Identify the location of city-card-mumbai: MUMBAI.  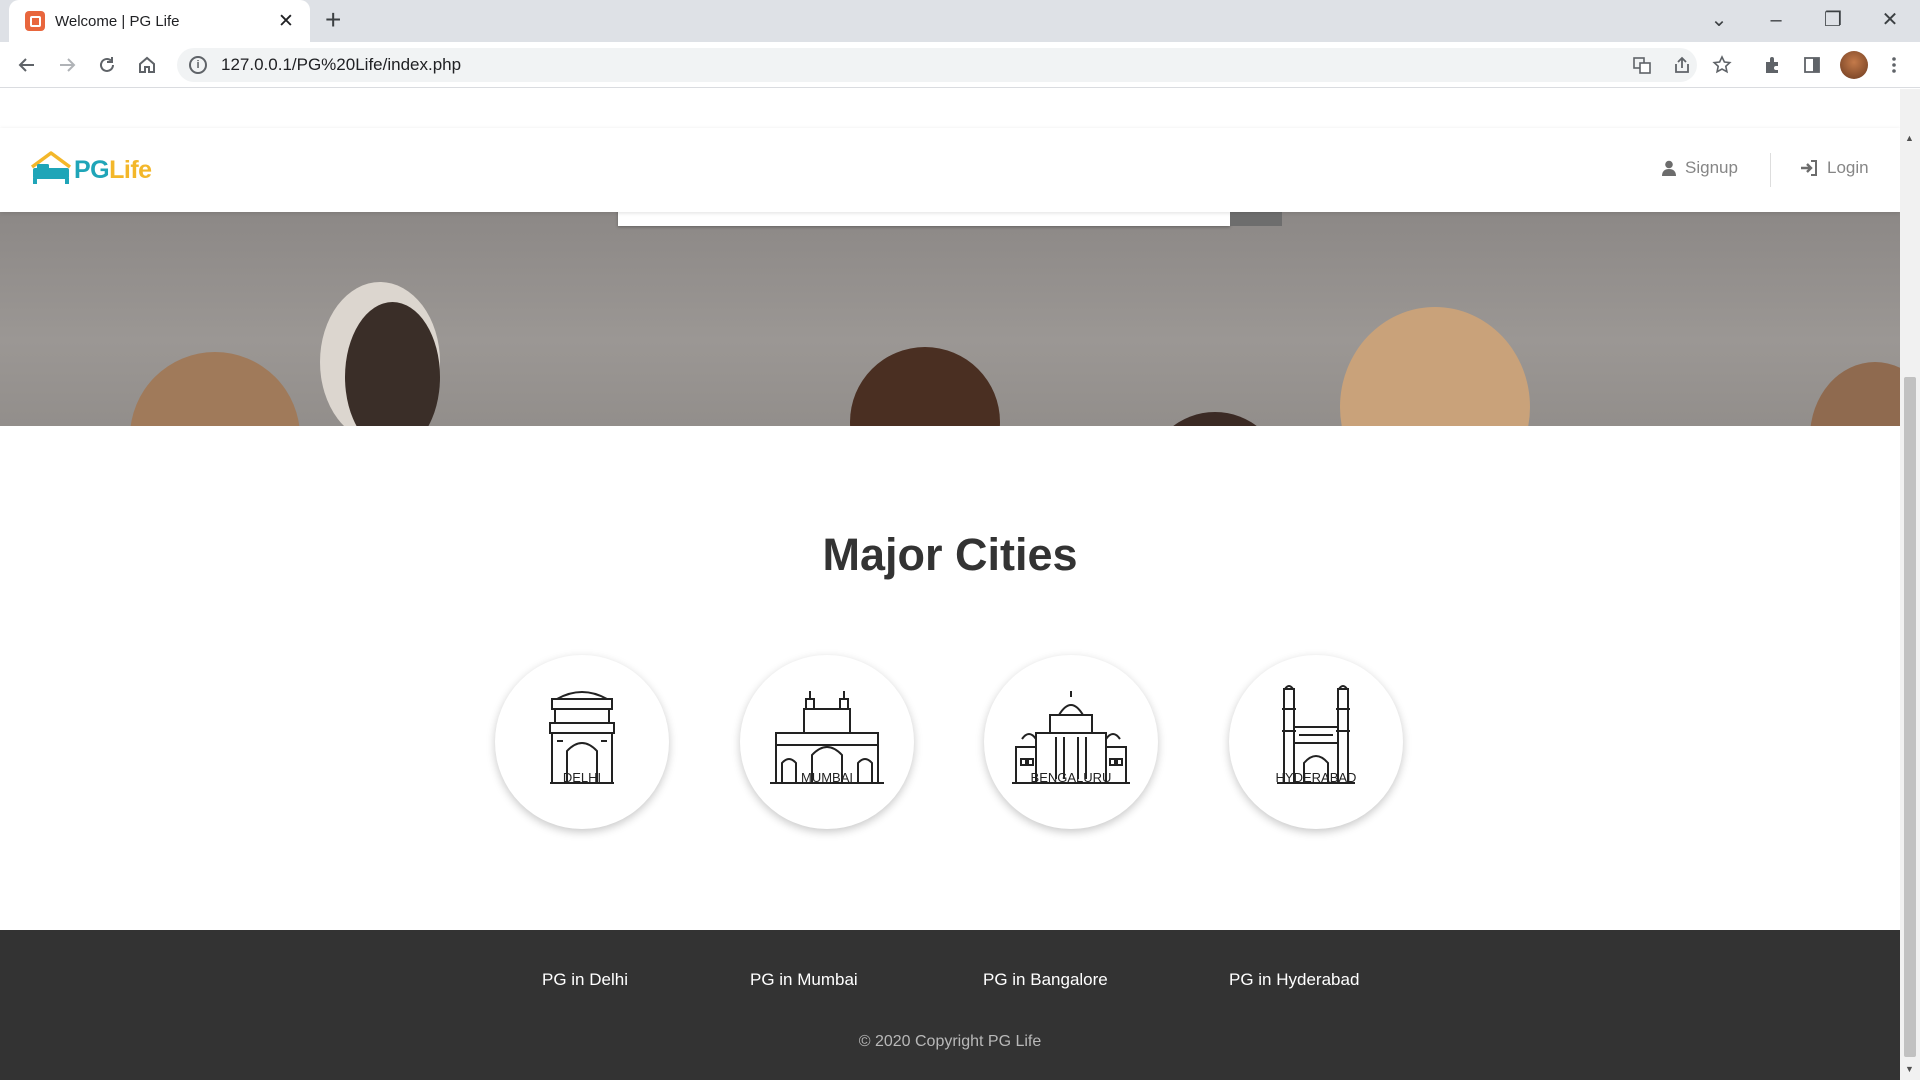
(827, 742).